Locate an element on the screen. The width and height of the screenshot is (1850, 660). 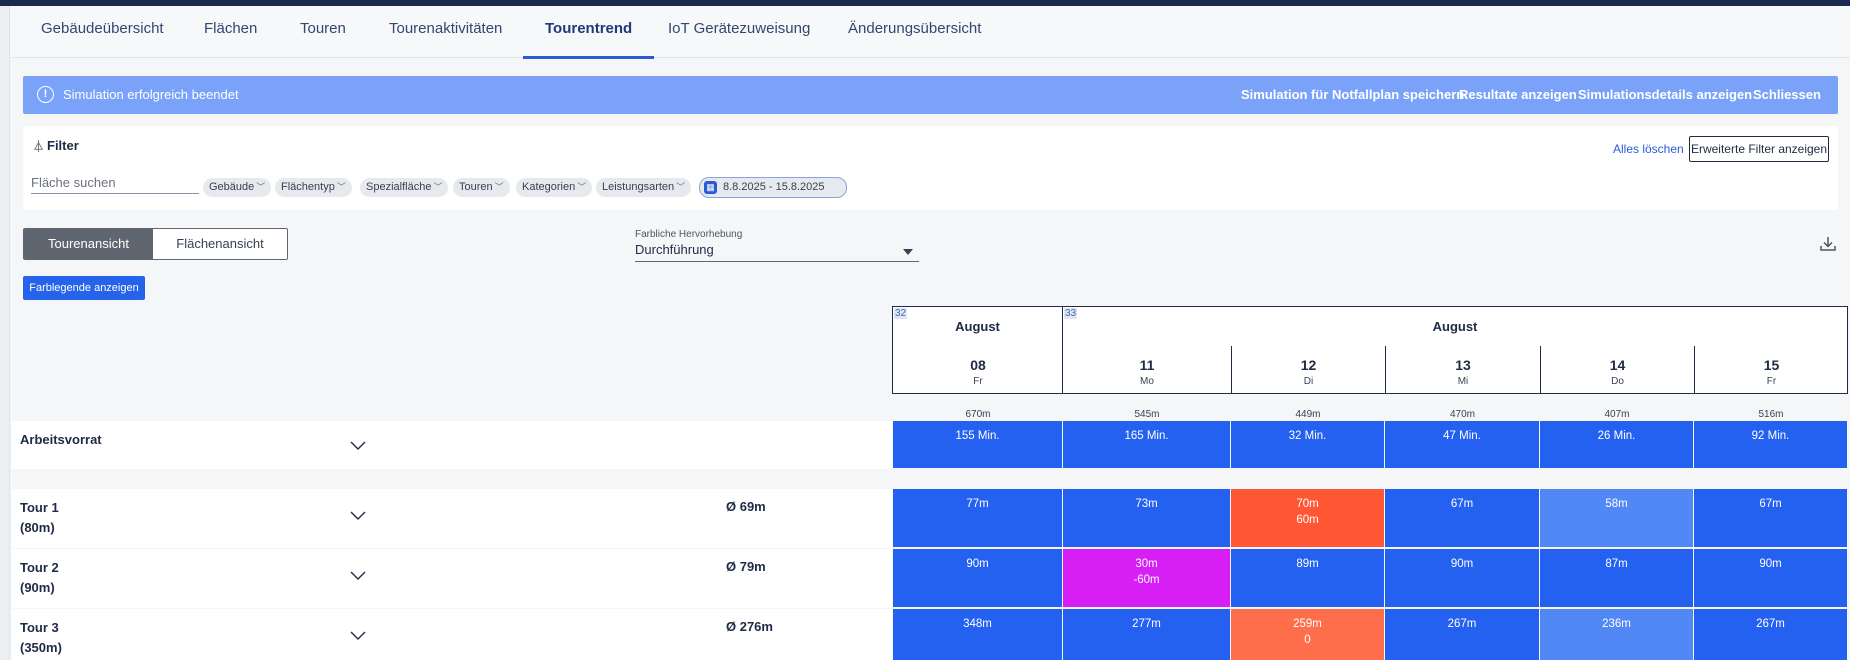
trend-cell: 30m -60m is located at coordinates (1146, 578).